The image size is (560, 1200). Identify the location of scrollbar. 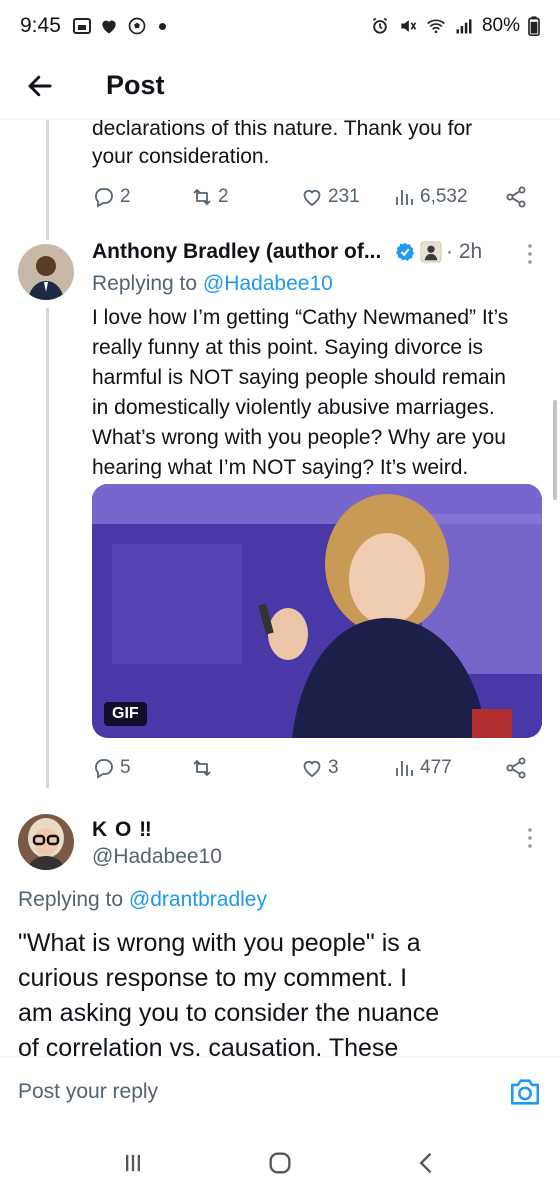
(555, 450).